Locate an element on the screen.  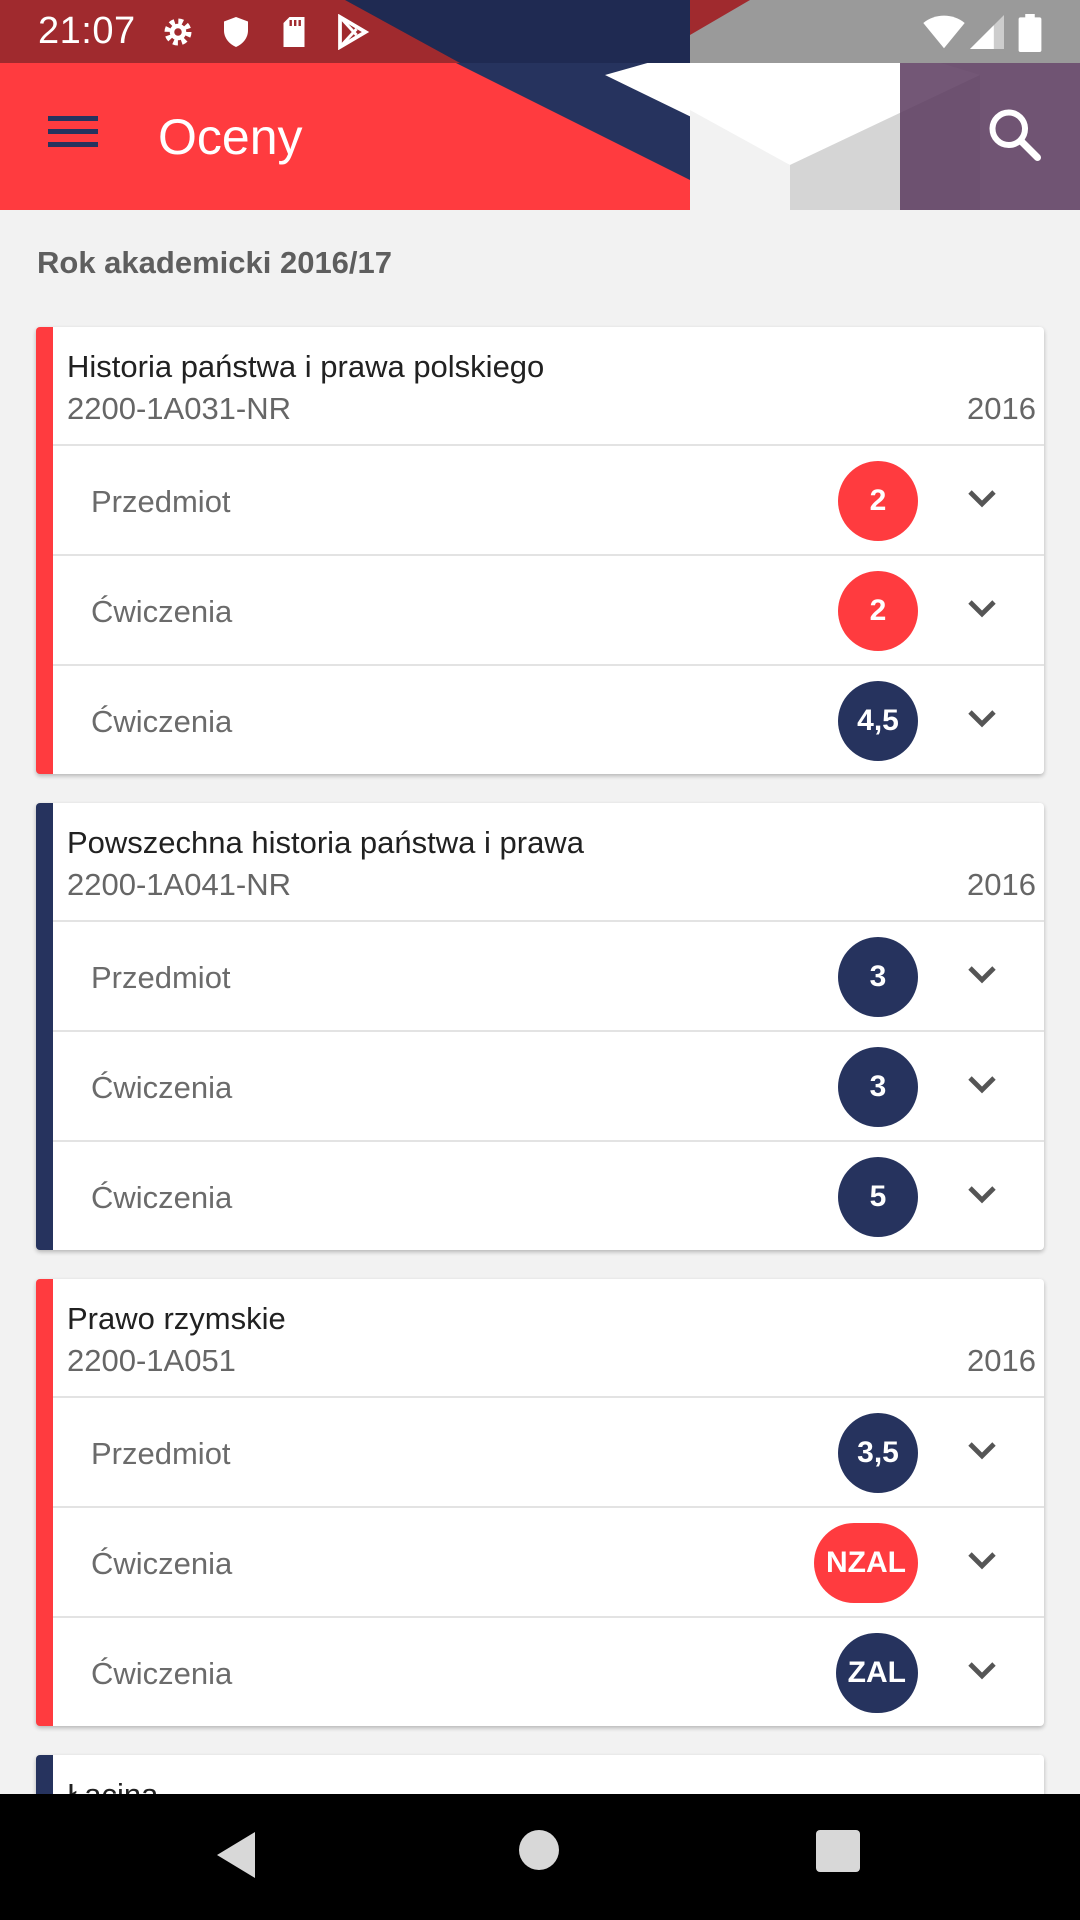
search-icon is located at coordinates (1015, 135).